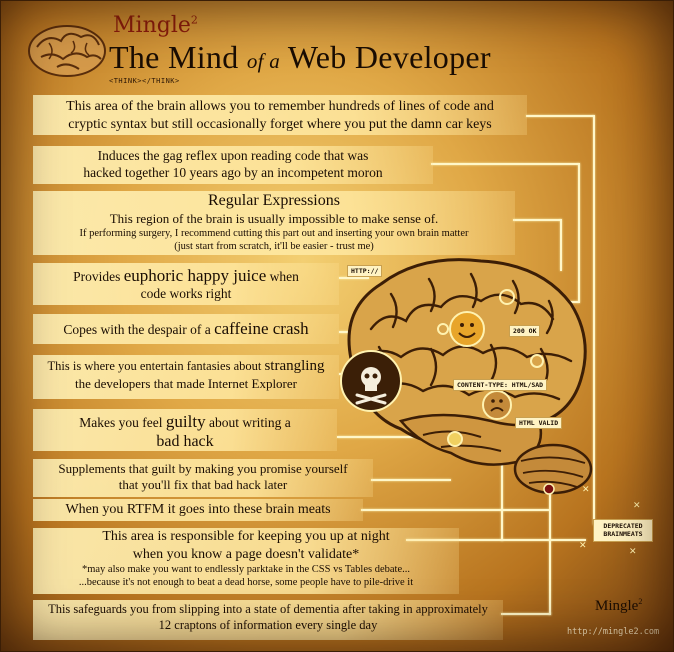 This screenshot has height=652, width=674. Describe the element at coordinates (539, 423) in the screenshot. I see `html-valid-tag: HTML VALID` at that location.